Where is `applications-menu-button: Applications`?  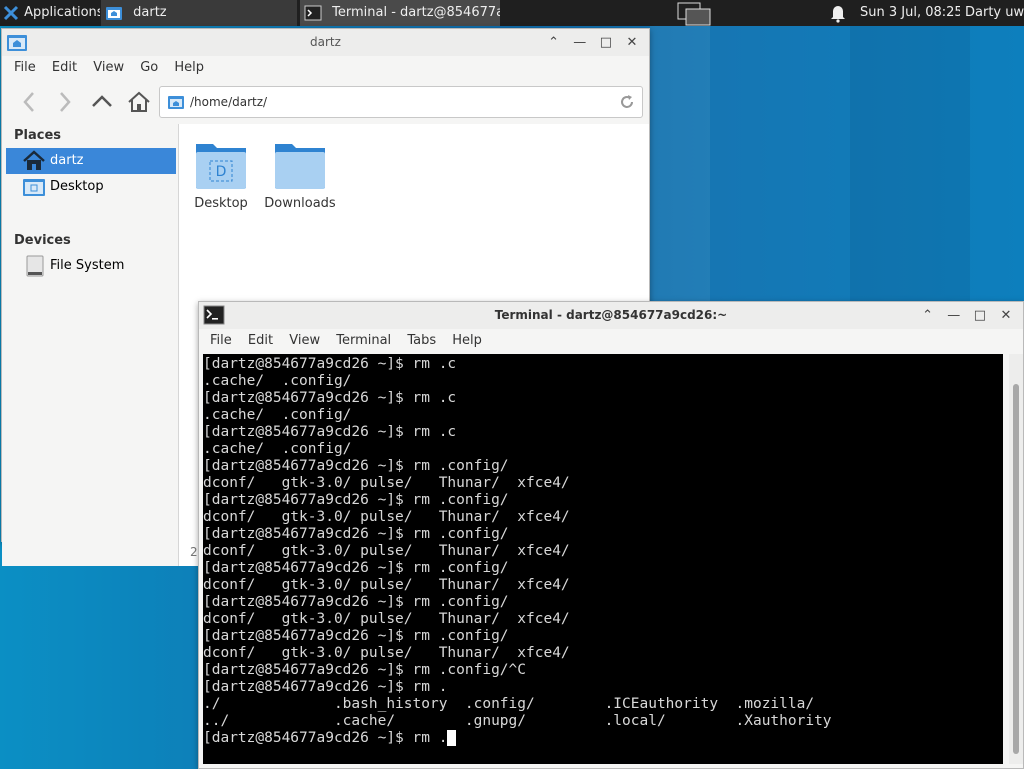
applications-menu-button: Applications is located at coordinates (50, 13).